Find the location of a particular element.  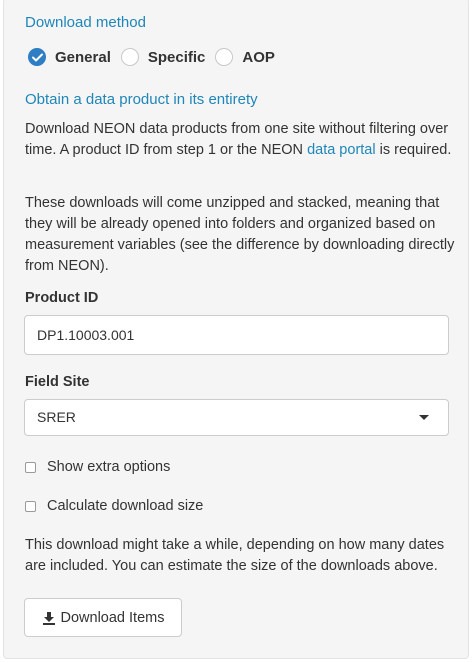

download-size-label: Calculate download size is located at coordinates (125, 506).